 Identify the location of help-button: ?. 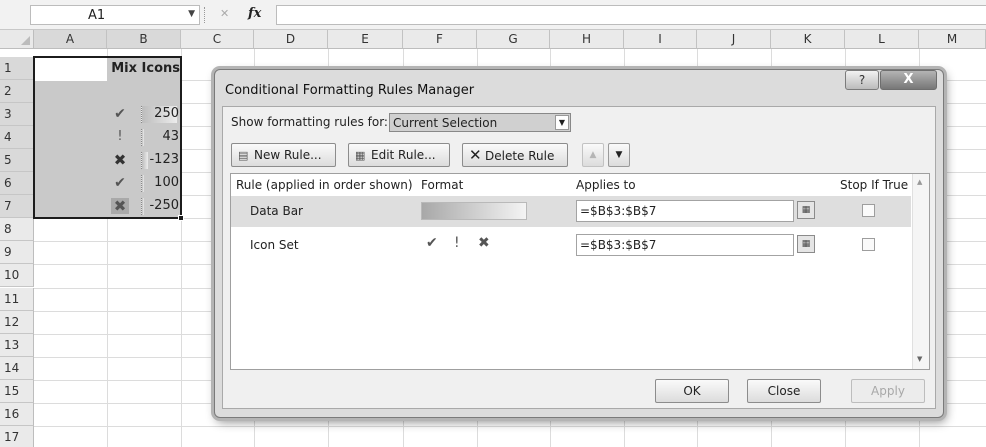
(862, 80).